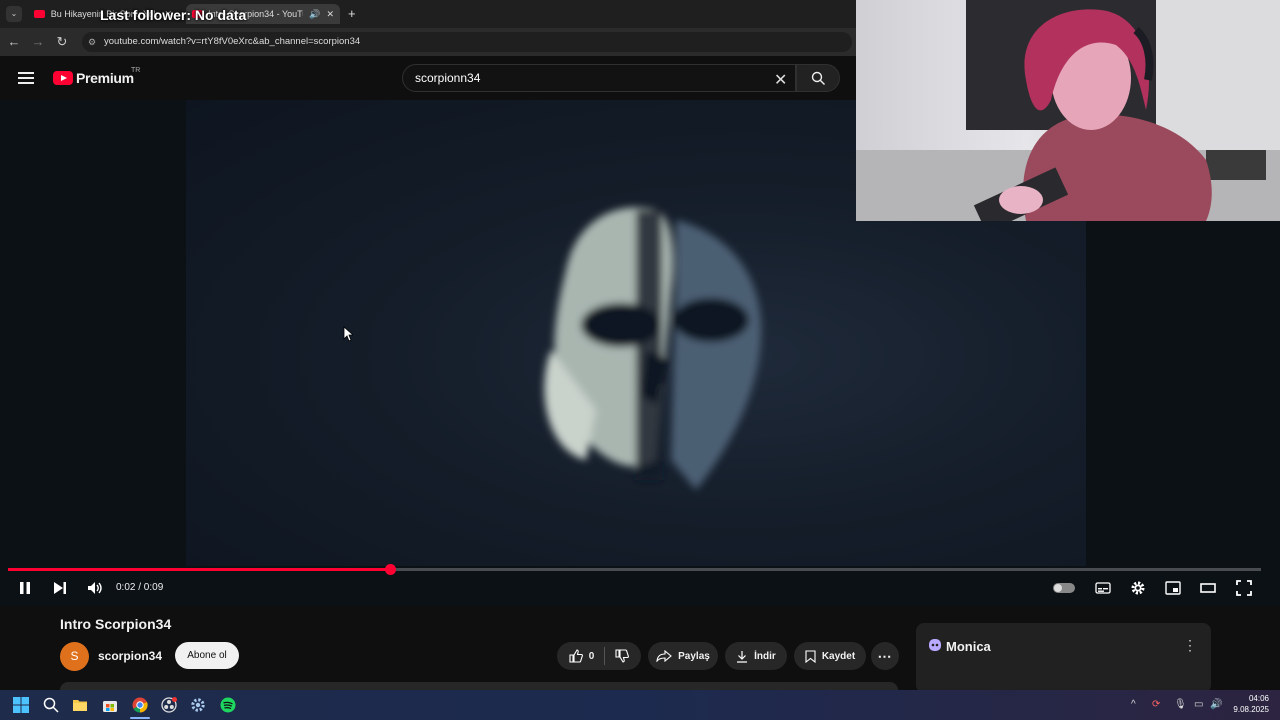 This screenshot has height=720, width=1280. What do you see at coordinates (1064, 588) in the screenshot?
I see `autoplay-toggle` at bounding box center [1064, 588].